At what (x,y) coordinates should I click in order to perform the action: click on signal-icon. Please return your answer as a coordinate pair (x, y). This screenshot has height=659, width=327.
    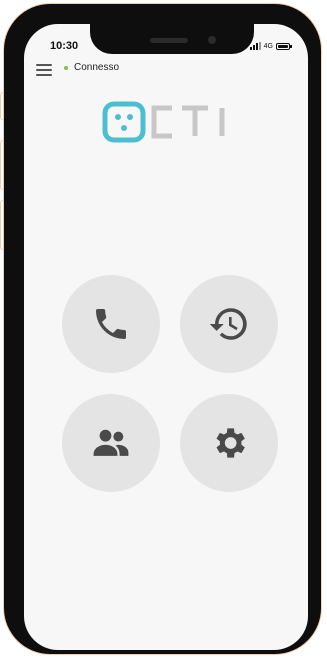
    Looking at the image, I should click on (255, 46).